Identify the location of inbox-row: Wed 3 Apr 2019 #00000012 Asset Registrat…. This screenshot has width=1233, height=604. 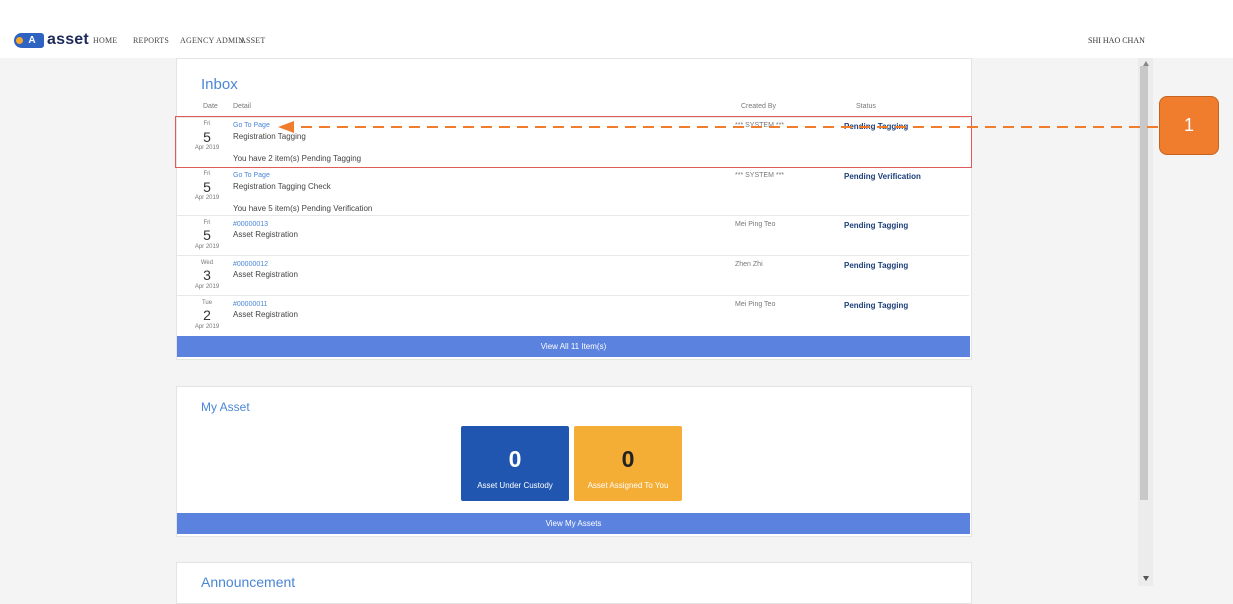
(573, 275).